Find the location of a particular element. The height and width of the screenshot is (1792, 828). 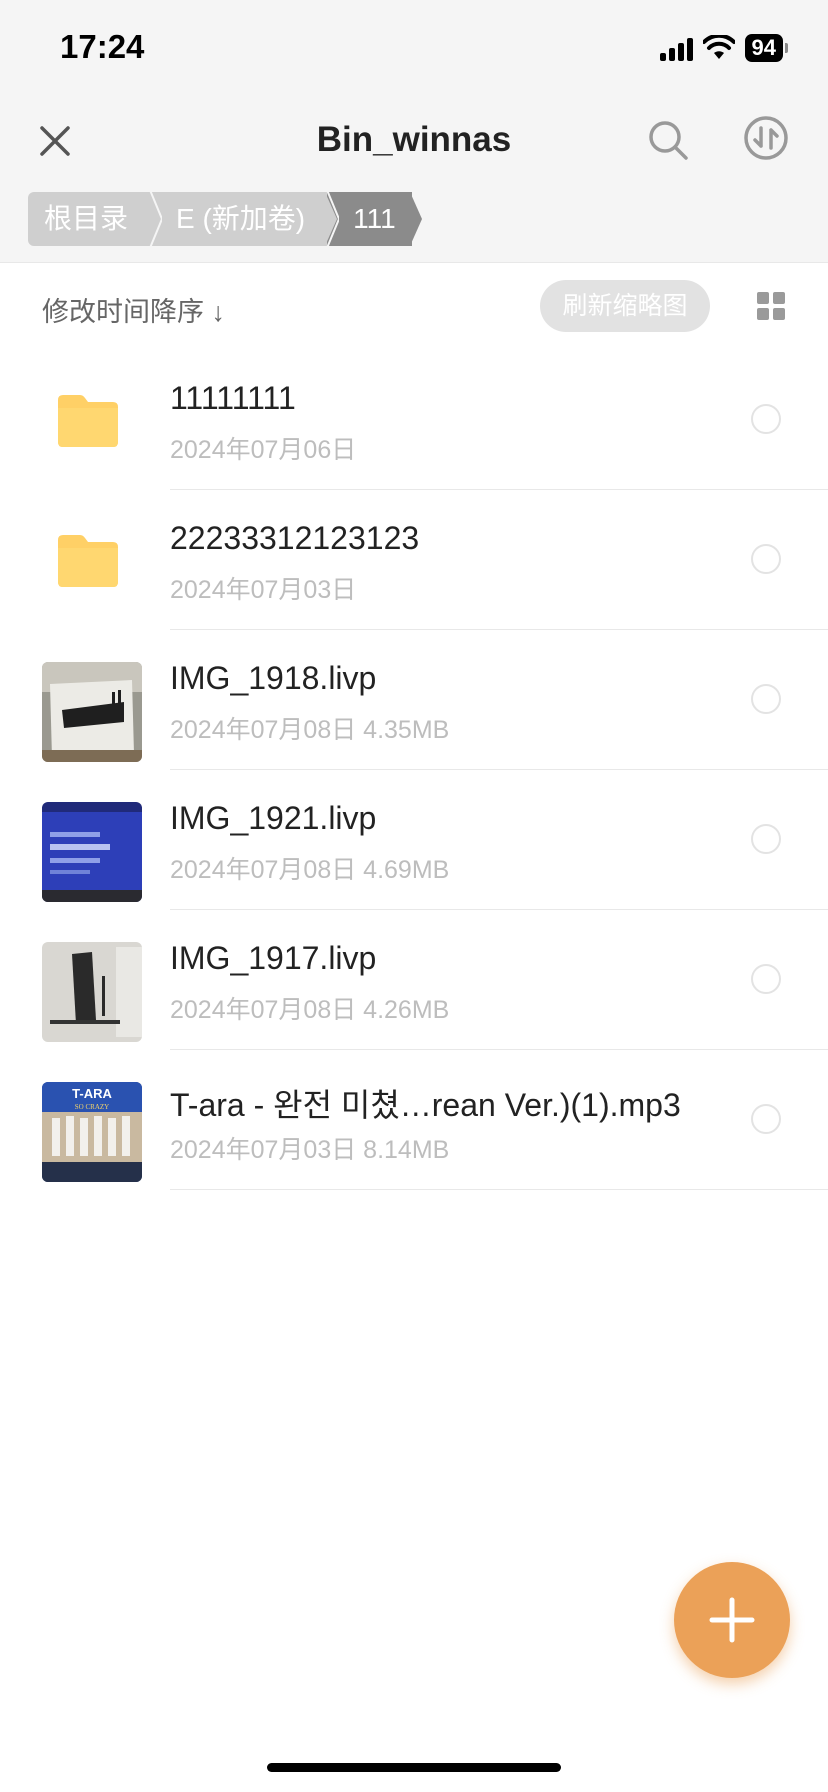

file-row-folder: 22233312123123 2024年07月03日 is located at coordinates (414, 560).